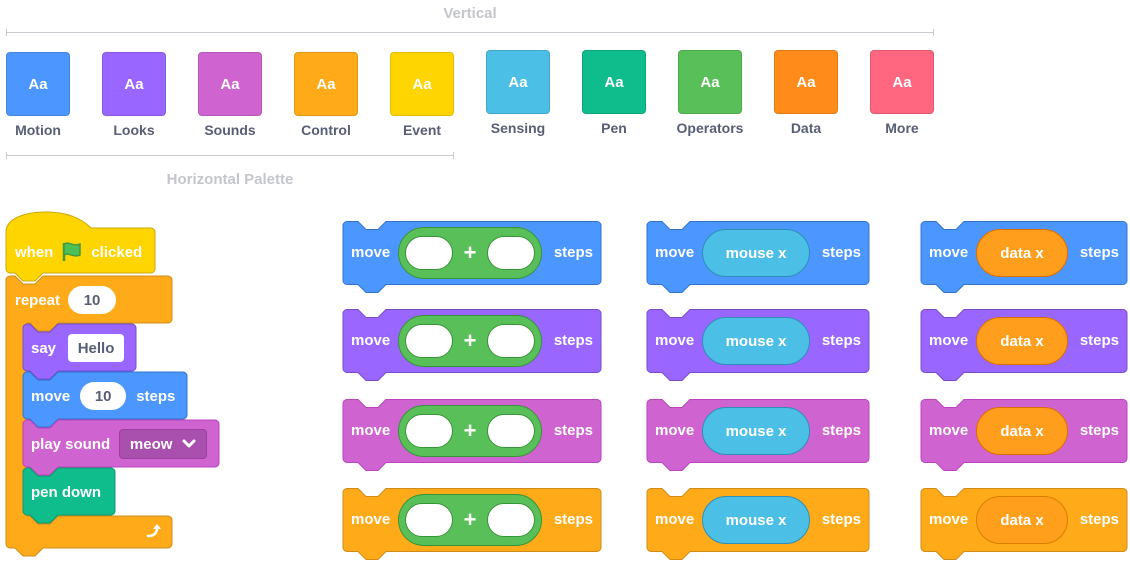  I want to click on move-block-mouse-motion: move steps mouse x, so click(758, 257).